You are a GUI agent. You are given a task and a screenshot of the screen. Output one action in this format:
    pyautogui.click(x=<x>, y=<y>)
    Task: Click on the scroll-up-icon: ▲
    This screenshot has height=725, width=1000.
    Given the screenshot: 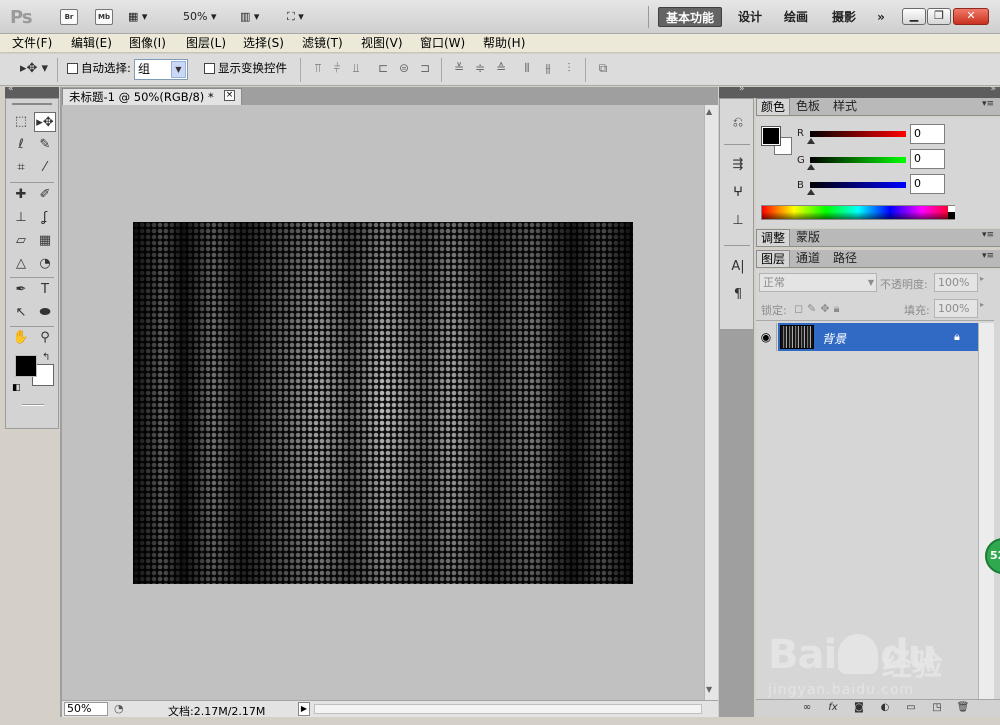 What is the action you would take?
    pyautogui.click(x=709, y=111)
    